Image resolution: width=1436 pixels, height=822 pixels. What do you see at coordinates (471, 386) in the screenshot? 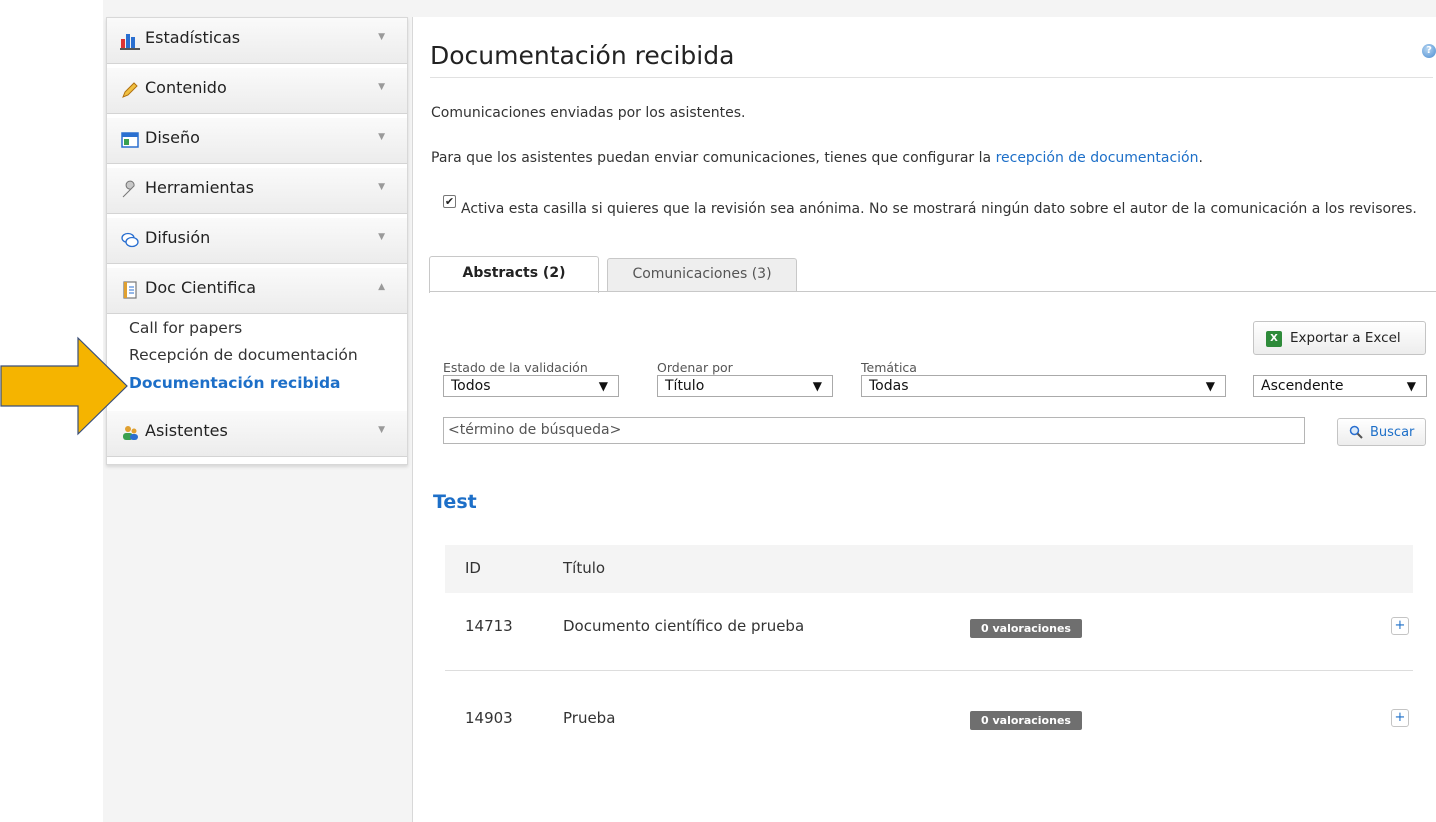
I see `estado-value: Todos` at bounding box center [471, 386].